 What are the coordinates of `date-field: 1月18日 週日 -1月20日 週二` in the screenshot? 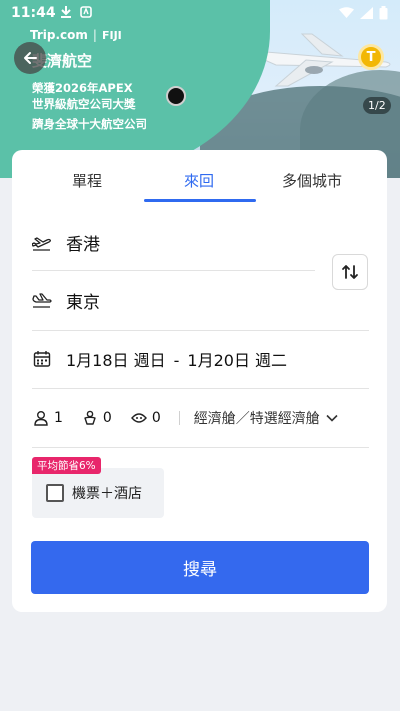 It's located at (159, 359).